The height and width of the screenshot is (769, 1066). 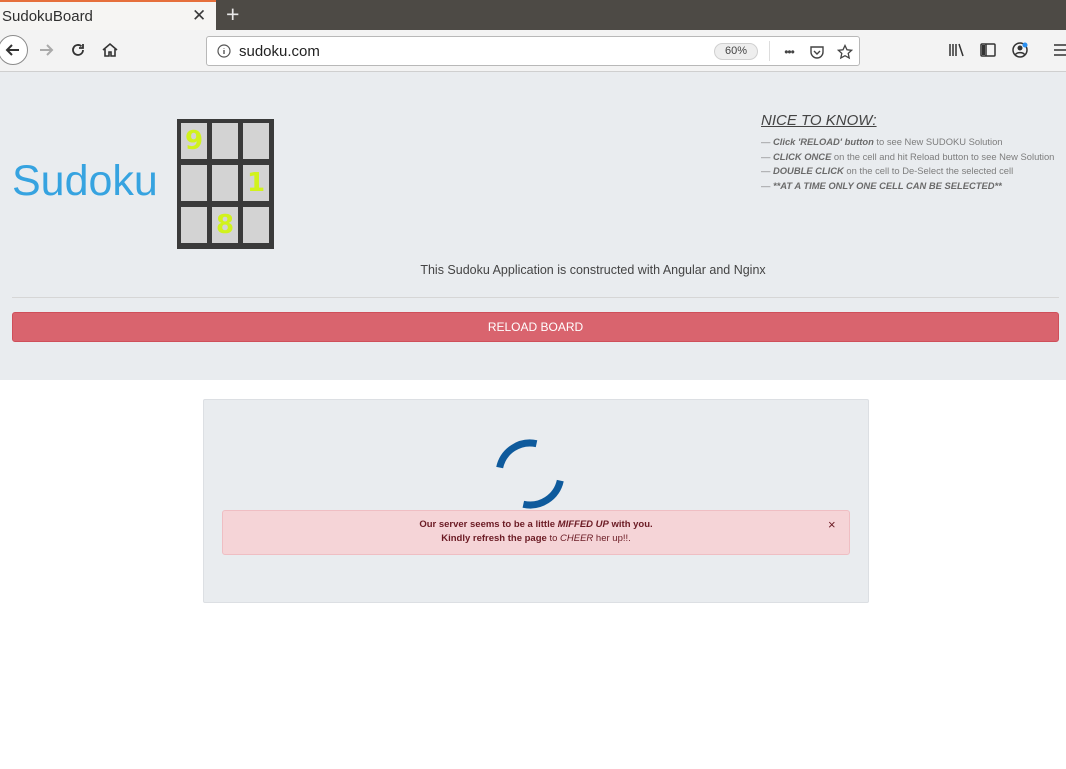 What do you see at coordinates (612, 538) in the screenshot?
I see `alert-text: her up!!.` at bounding box center [612, 538].